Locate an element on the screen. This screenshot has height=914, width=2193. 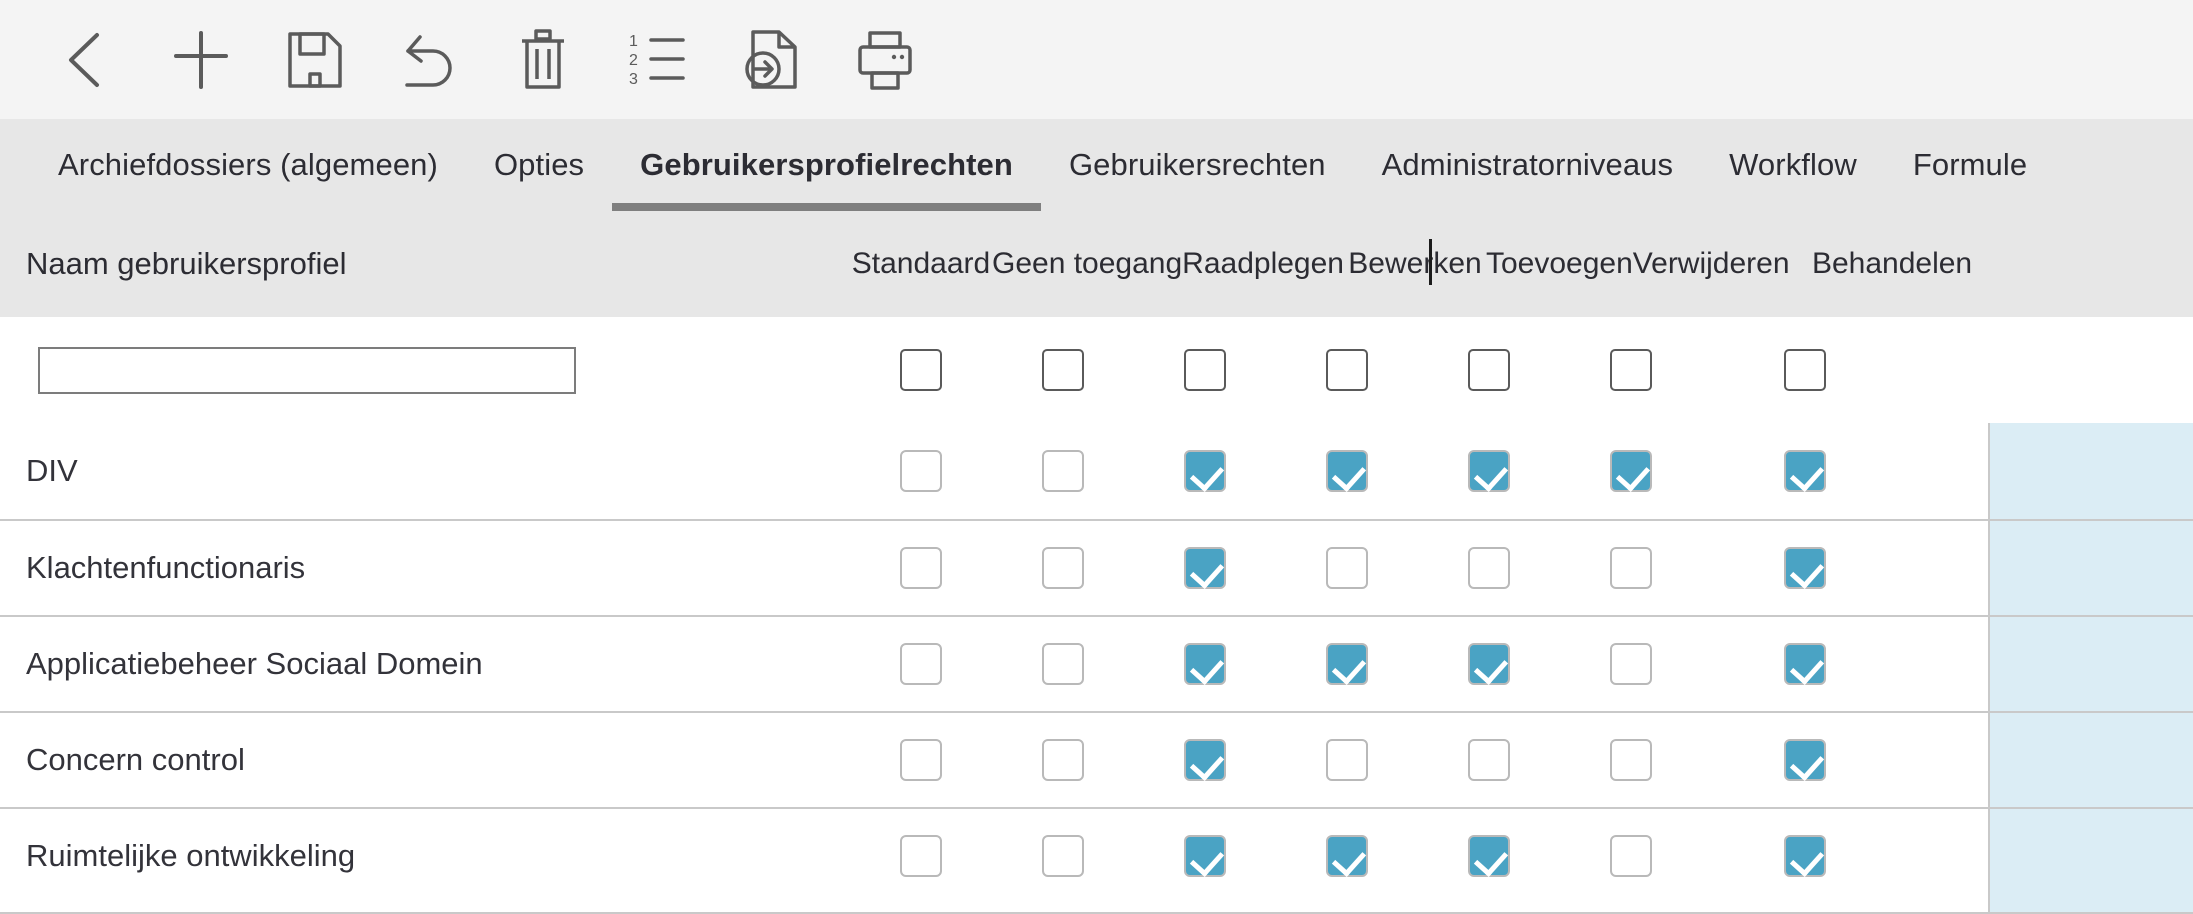
save-button is located at coordinates (315, 60).